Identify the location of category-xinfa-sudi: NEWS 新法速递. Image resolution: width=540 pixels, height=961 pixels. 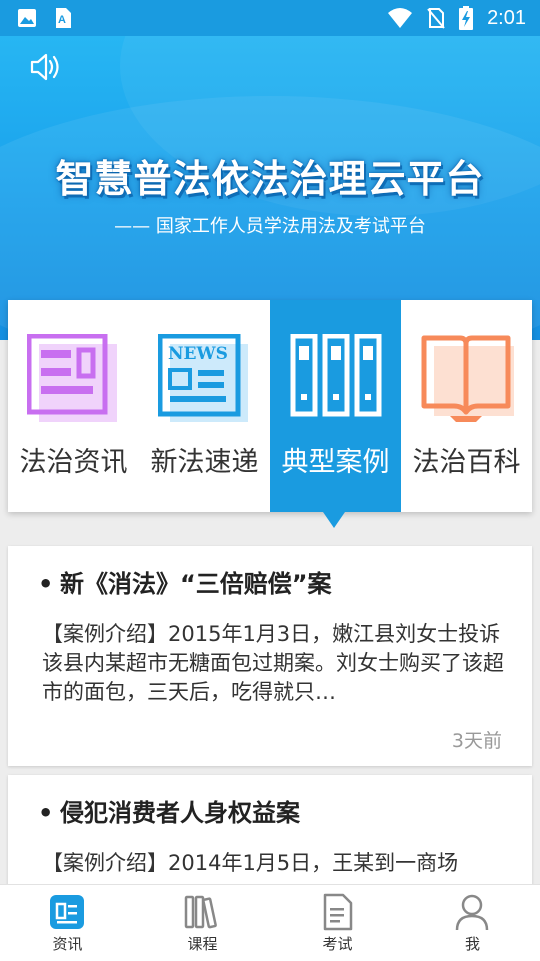
(204, 406).